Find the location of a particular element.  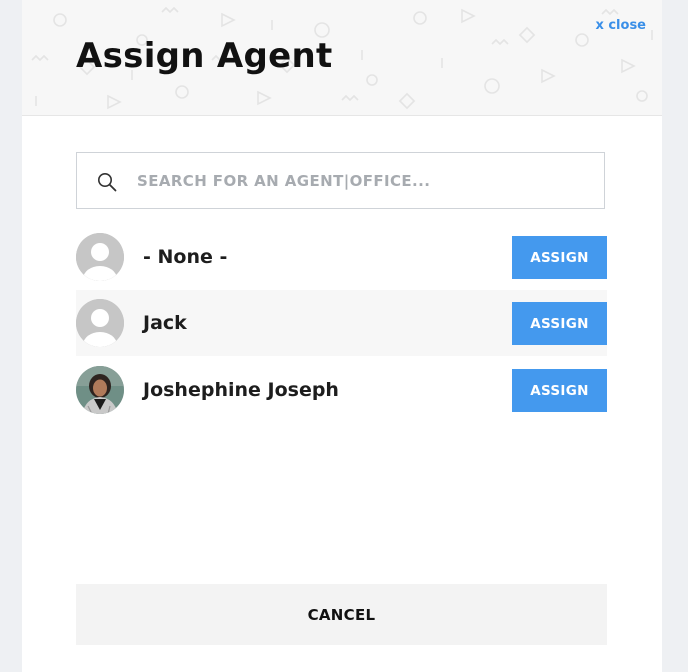

cancel-button: CANCEL is located at coordinates (341, 614).